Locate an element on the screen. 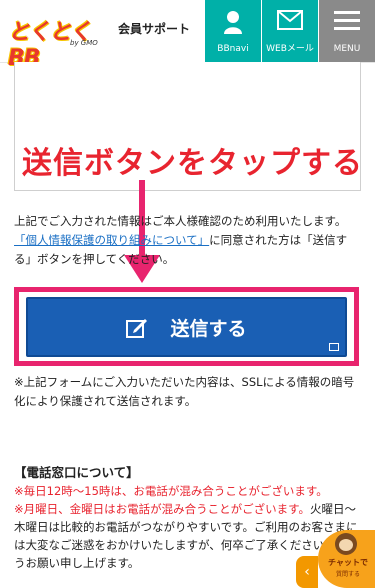 The width and height of the screenshot is (375, 588). window-icon is located at coordinates (334, 347).